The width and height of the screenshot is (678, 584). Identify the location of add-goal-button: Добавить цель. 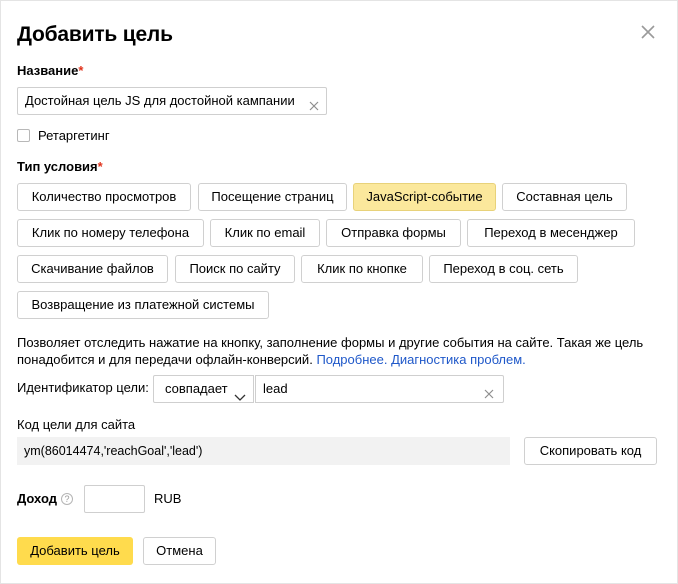
(75, 551).